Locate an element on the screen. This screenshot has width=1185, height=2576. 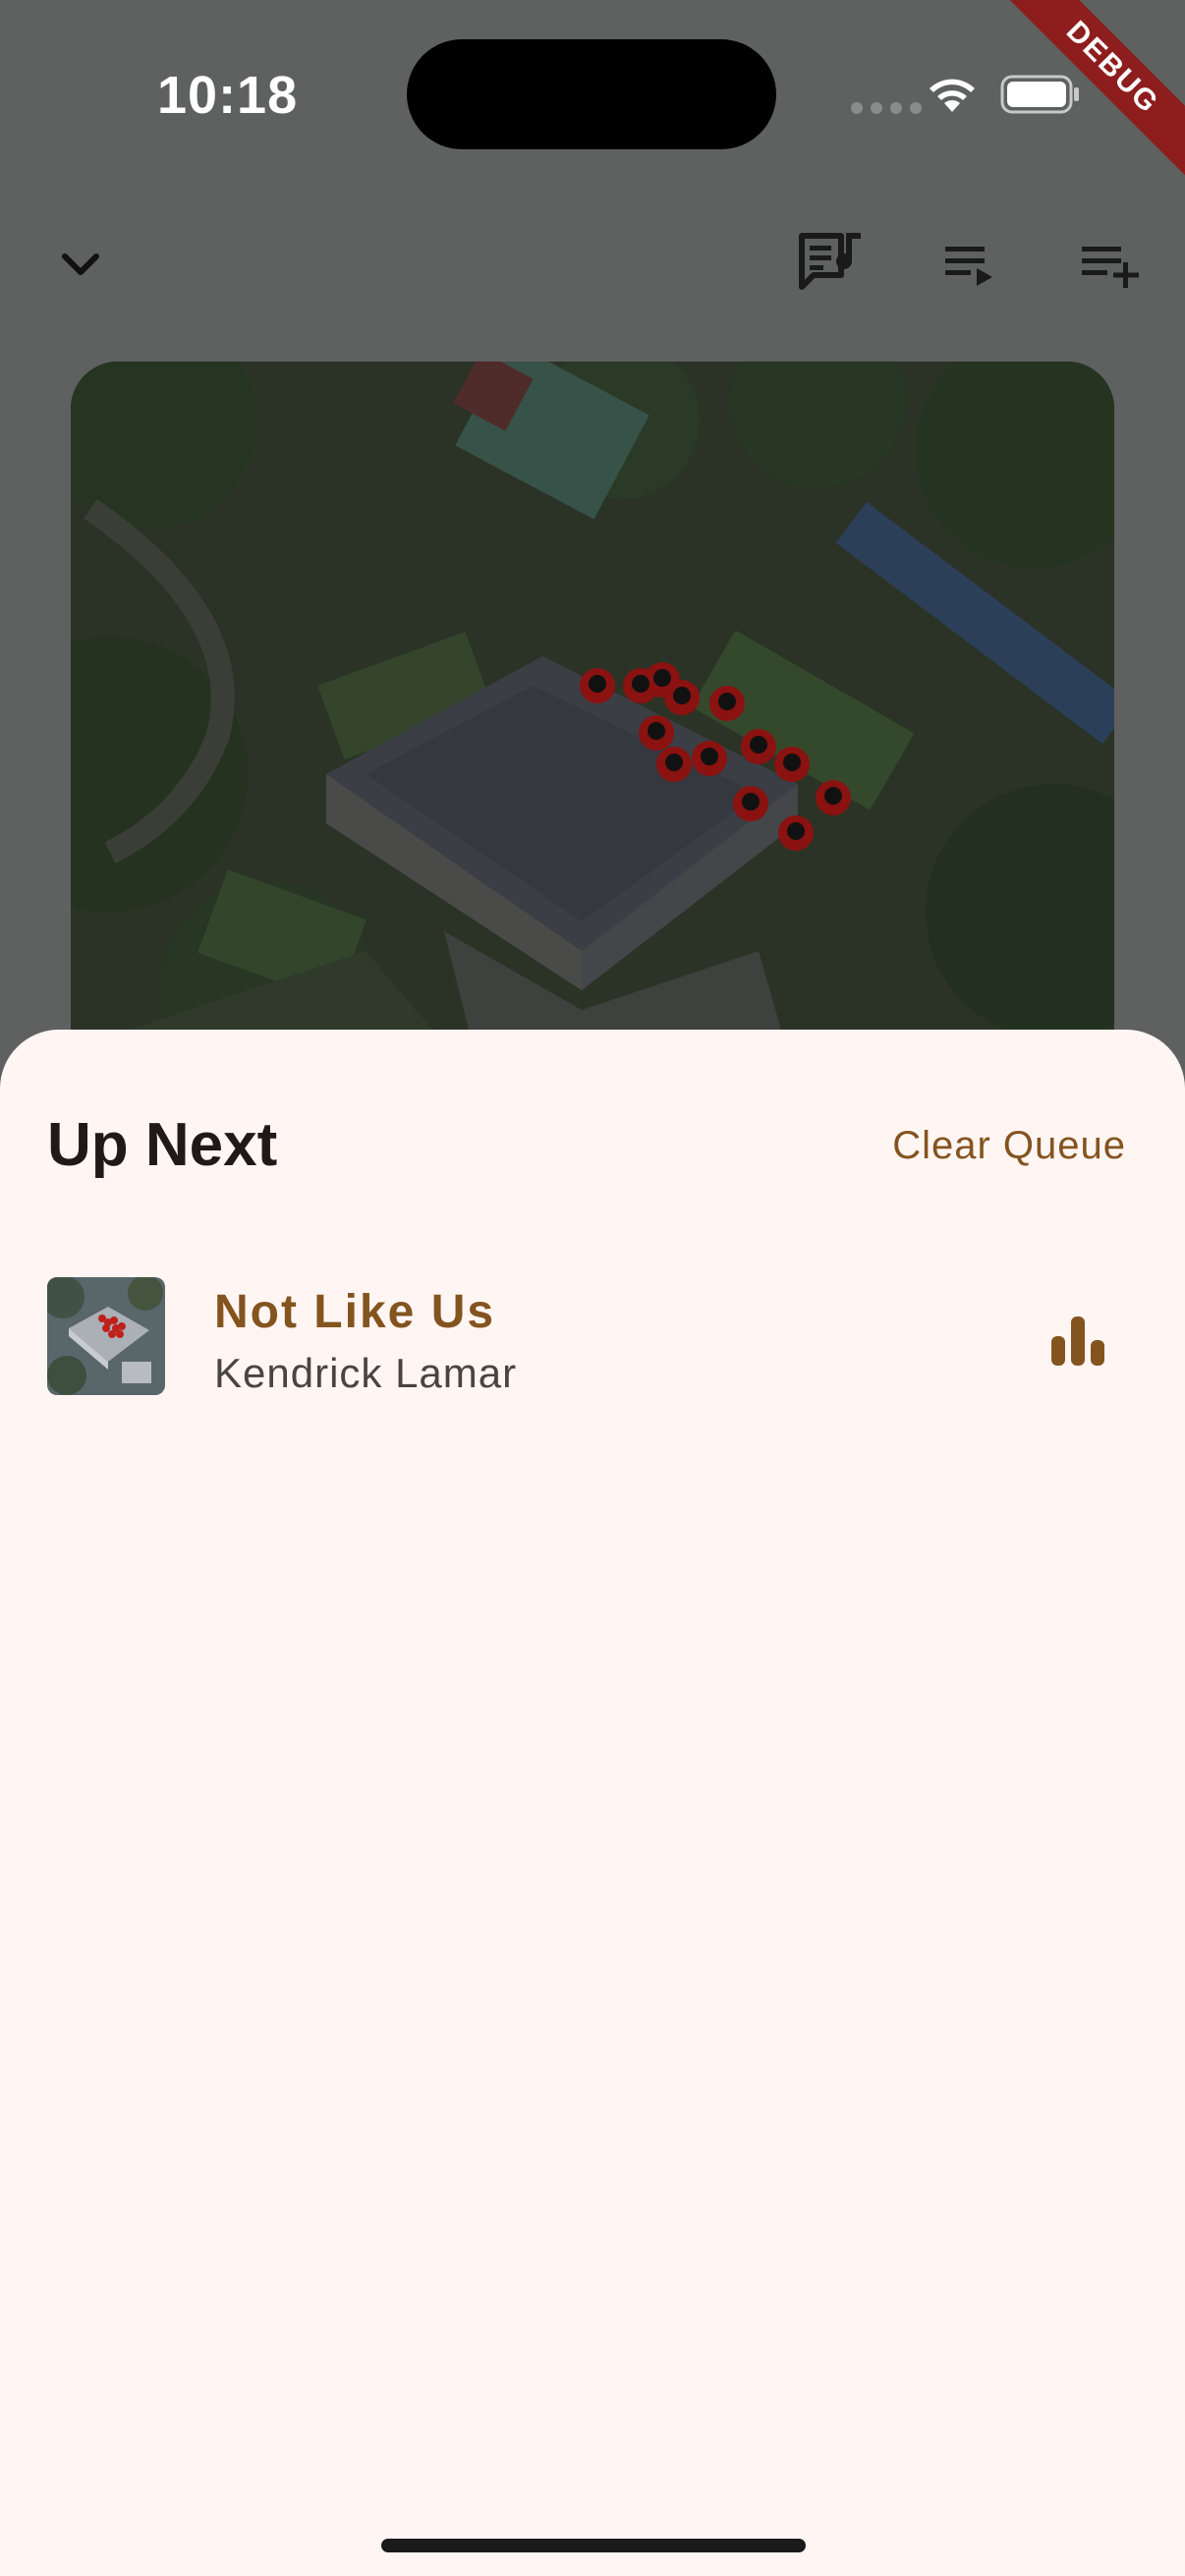
battery-icon is located at coordinates (1040, 94).